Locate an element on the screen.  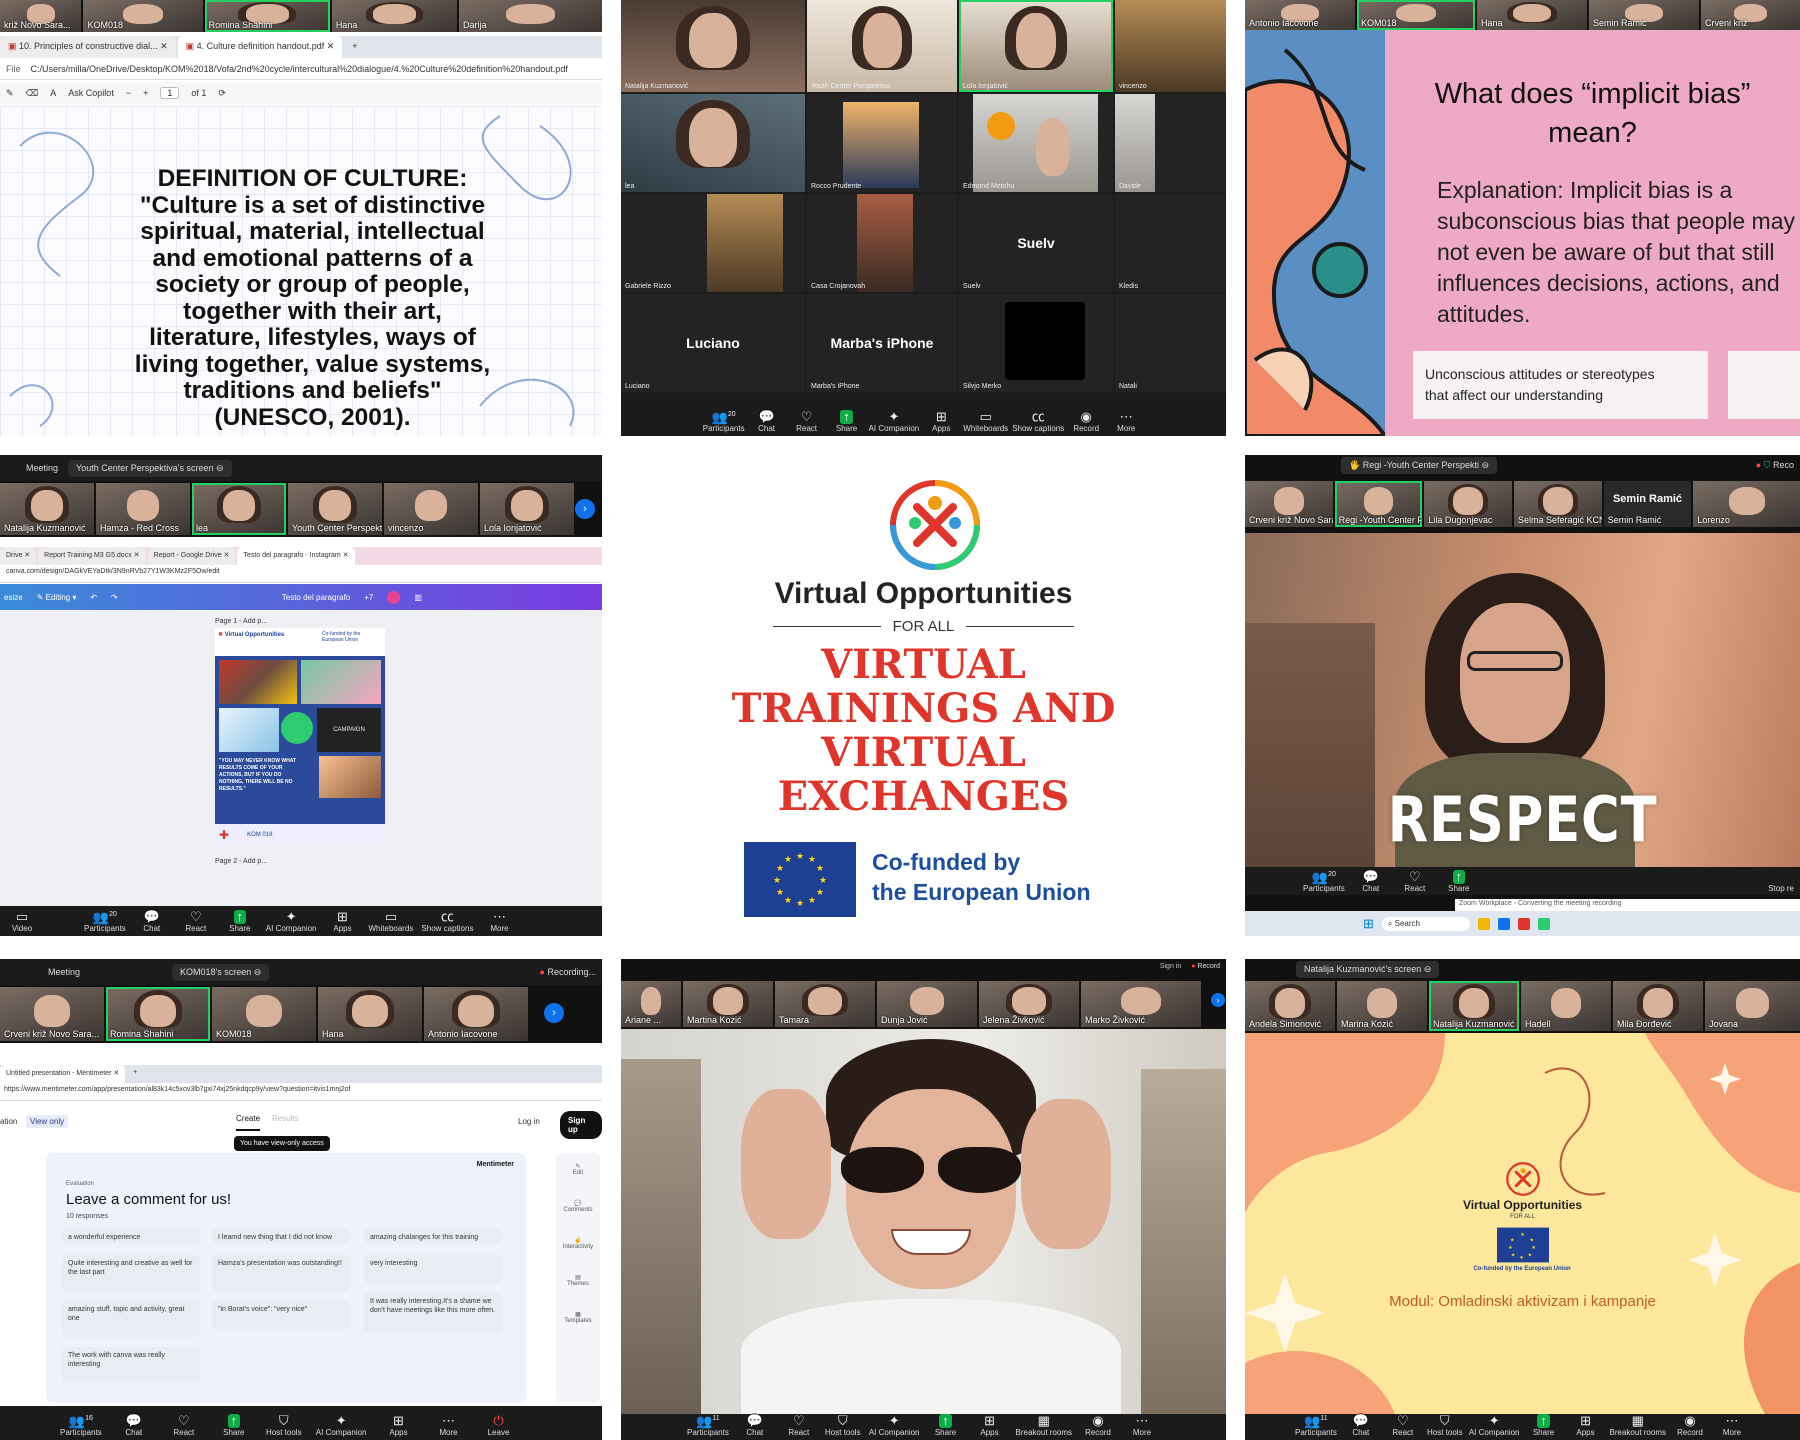
video-cell: lea is located at coordinates (713, 143).